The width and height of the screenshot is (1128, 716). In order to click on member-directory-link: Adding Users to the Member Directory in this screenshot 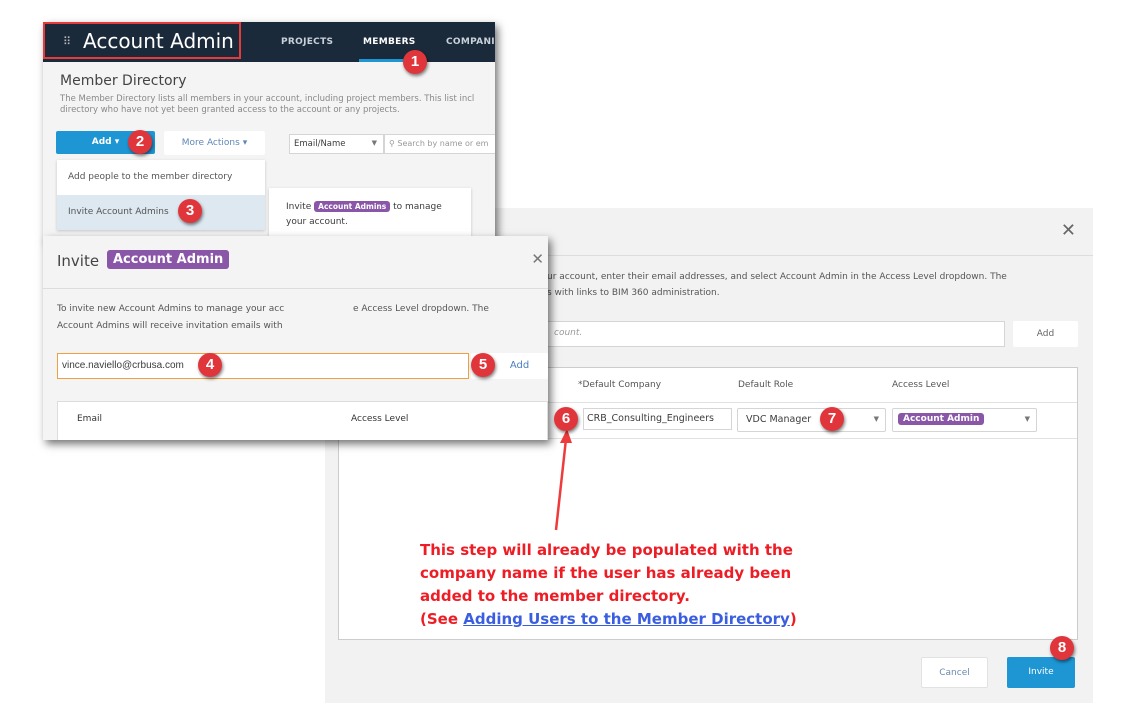, I will do `click(626, 619)`.